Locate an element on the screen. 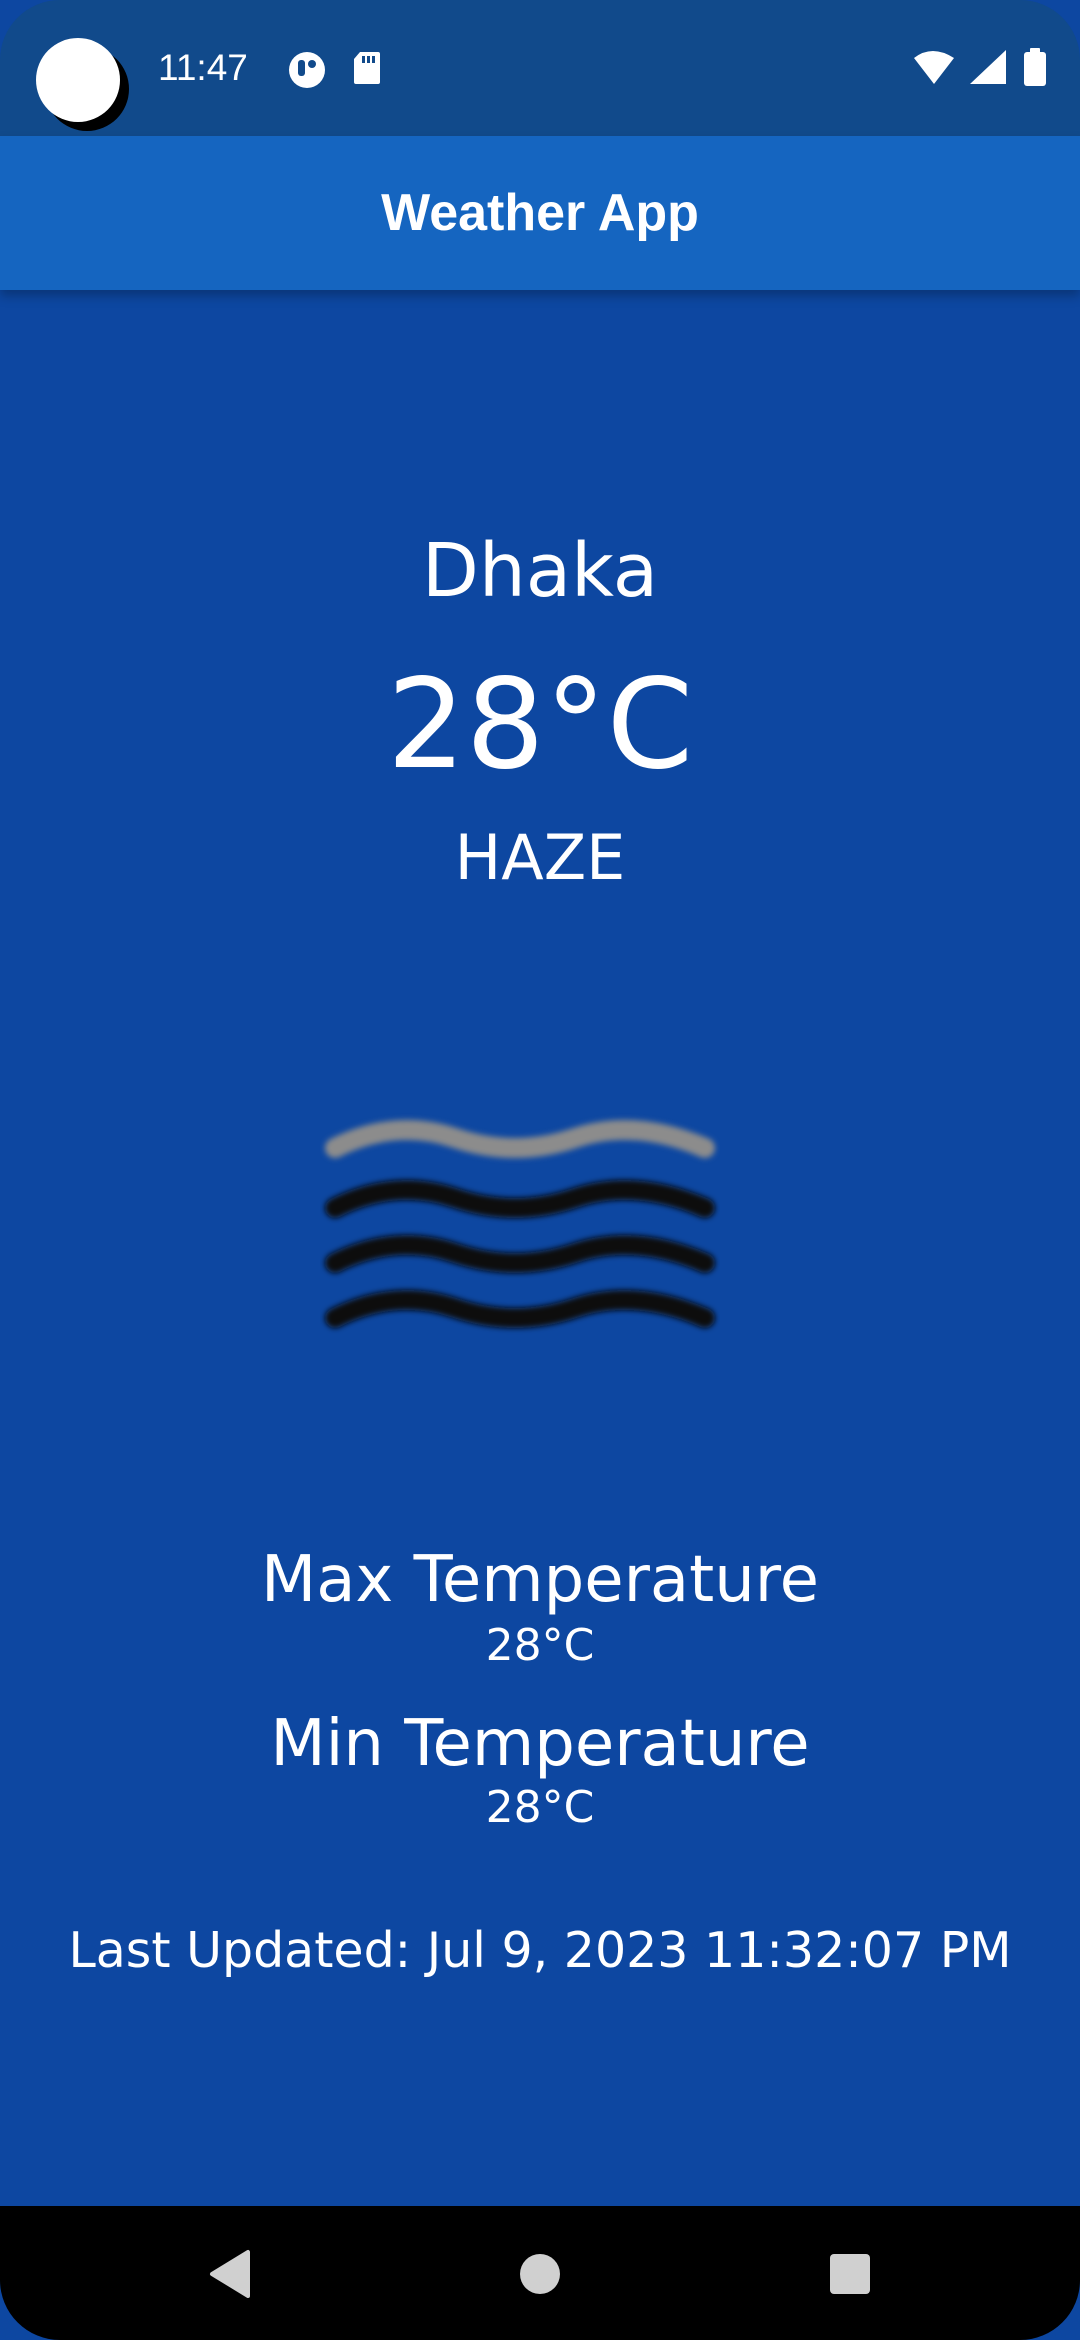  weather-condition: HAZE is located at coordinates (540, 857).